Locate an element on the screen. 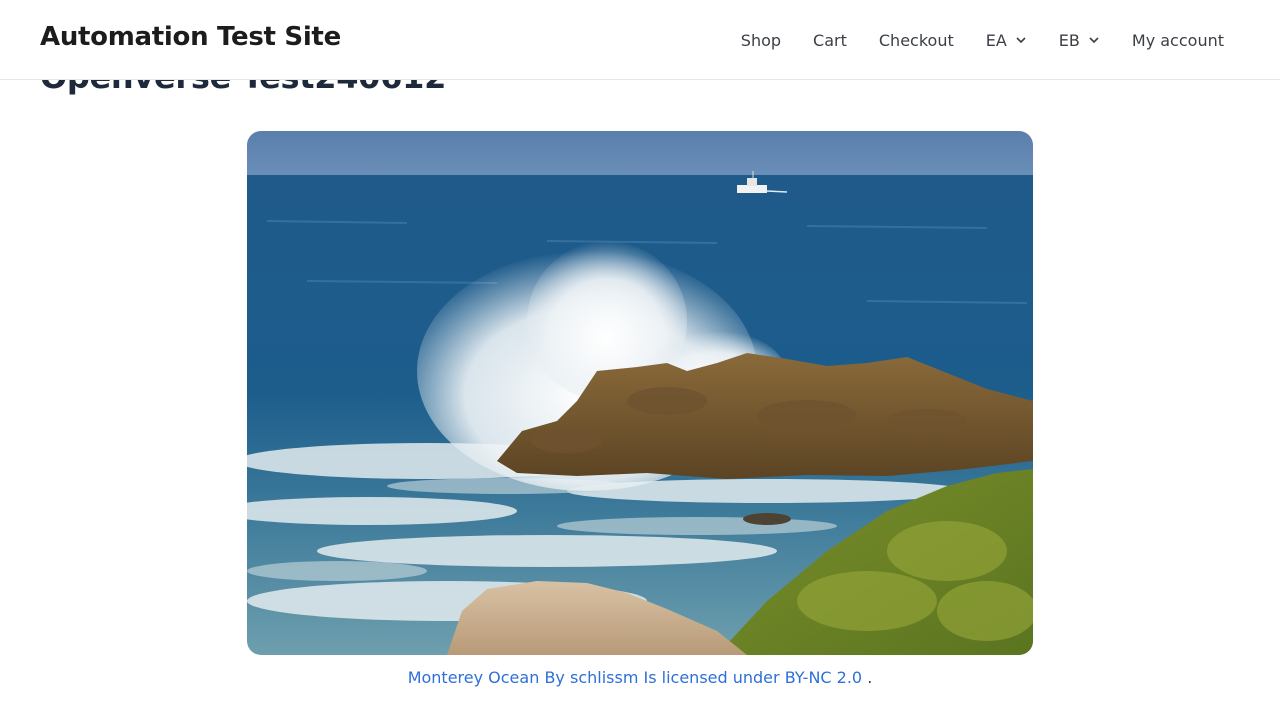 This screenshot has width=1280, height=720. nav-item-cart: Cart is located at coordinates (830, 40).